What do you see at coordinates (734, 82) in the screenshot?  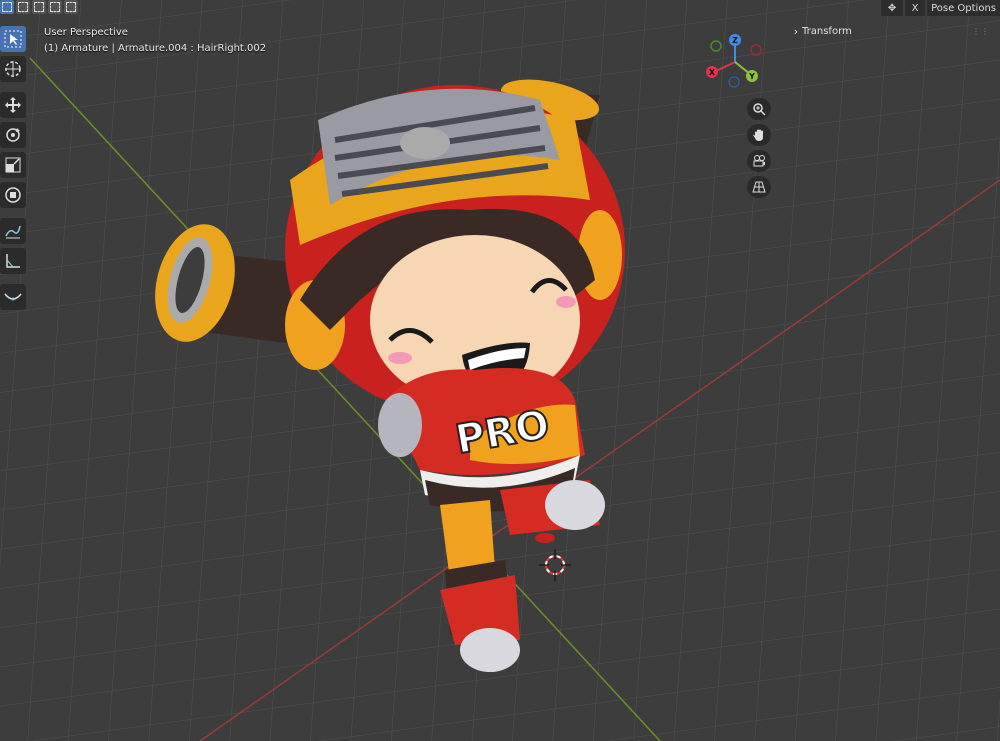 I see `neg-z-gizmo-dot` at bounding box center [734, 82].